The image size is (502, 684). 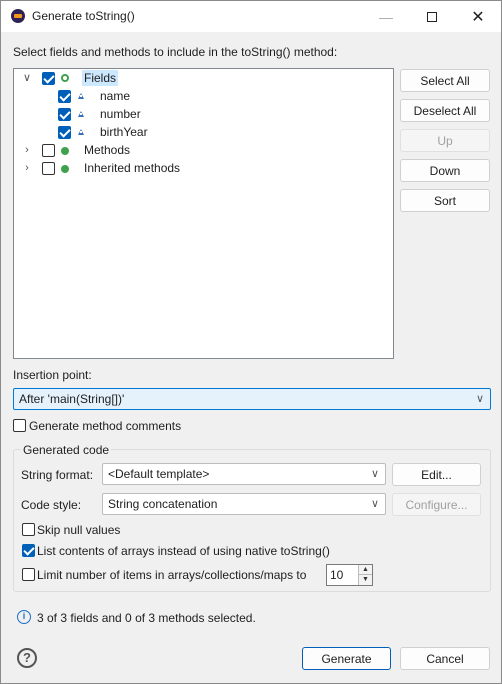 What do you see at coordinates (83, 16) in the screenshot?
I see `window-title: Generate toString()` at bounding box center [83, 16].